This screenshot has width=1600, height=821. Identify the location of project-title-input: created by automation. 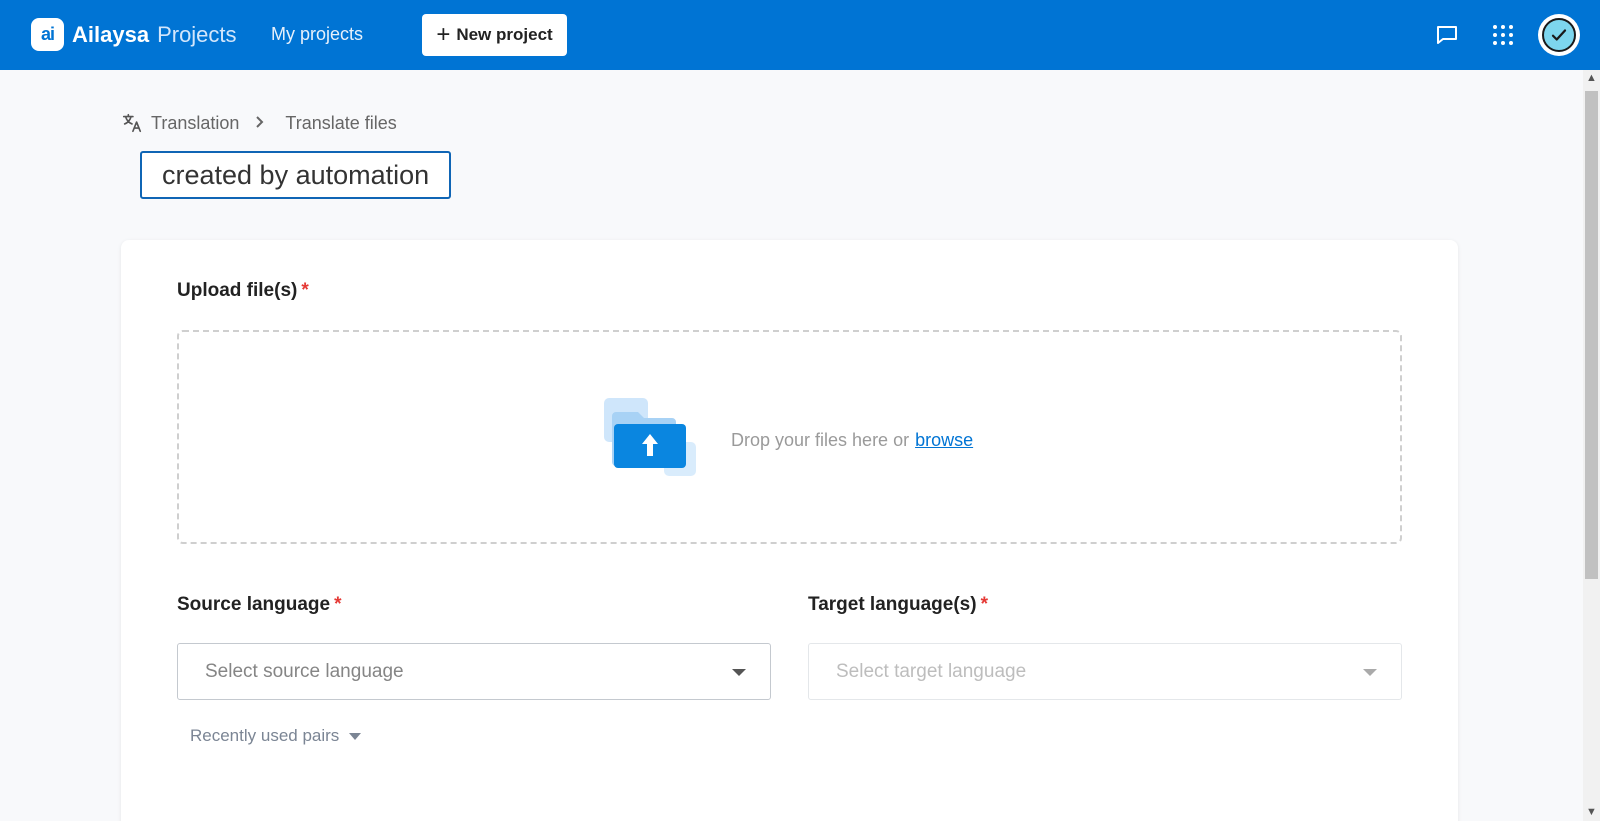
(296, 175).